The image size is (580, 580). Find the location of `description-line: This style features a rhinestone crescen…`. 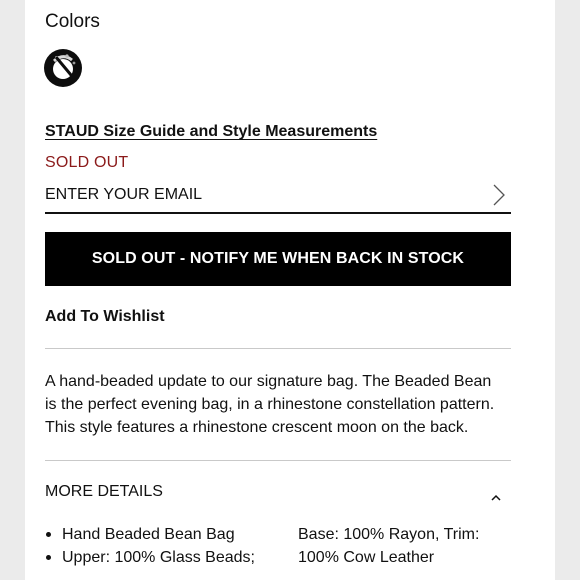

description-line: This style features a rhinestone crescen… is located at coordinates (257, 427).